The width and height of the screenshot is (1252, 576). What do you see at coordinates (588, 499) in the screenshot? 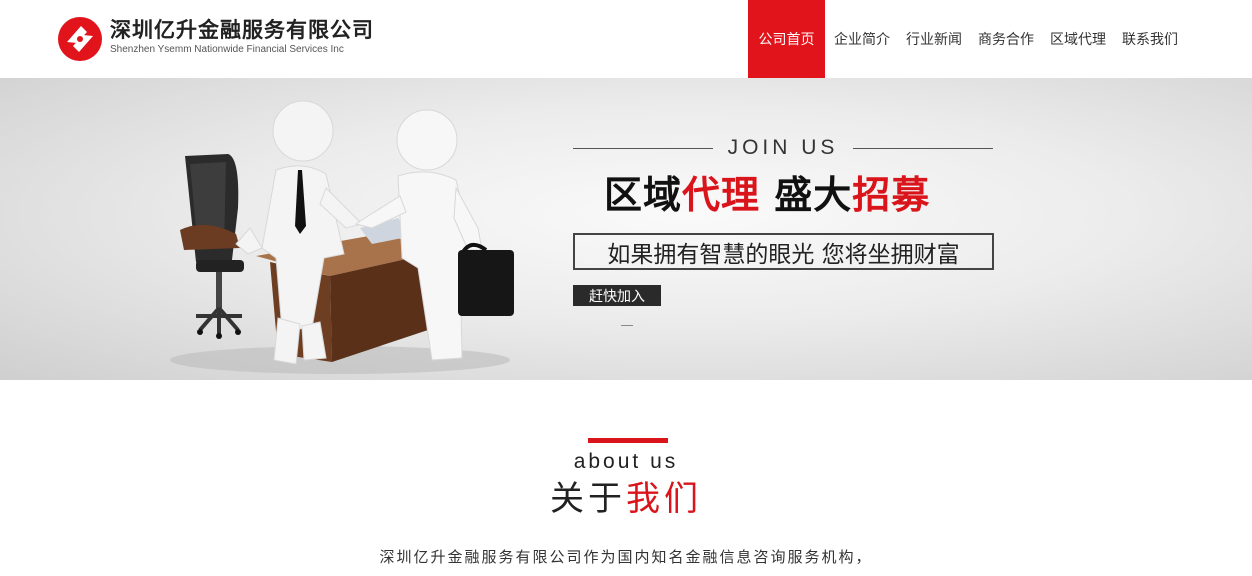
I see `about-title-part-1: 关于` at bounding box center [588, 499].